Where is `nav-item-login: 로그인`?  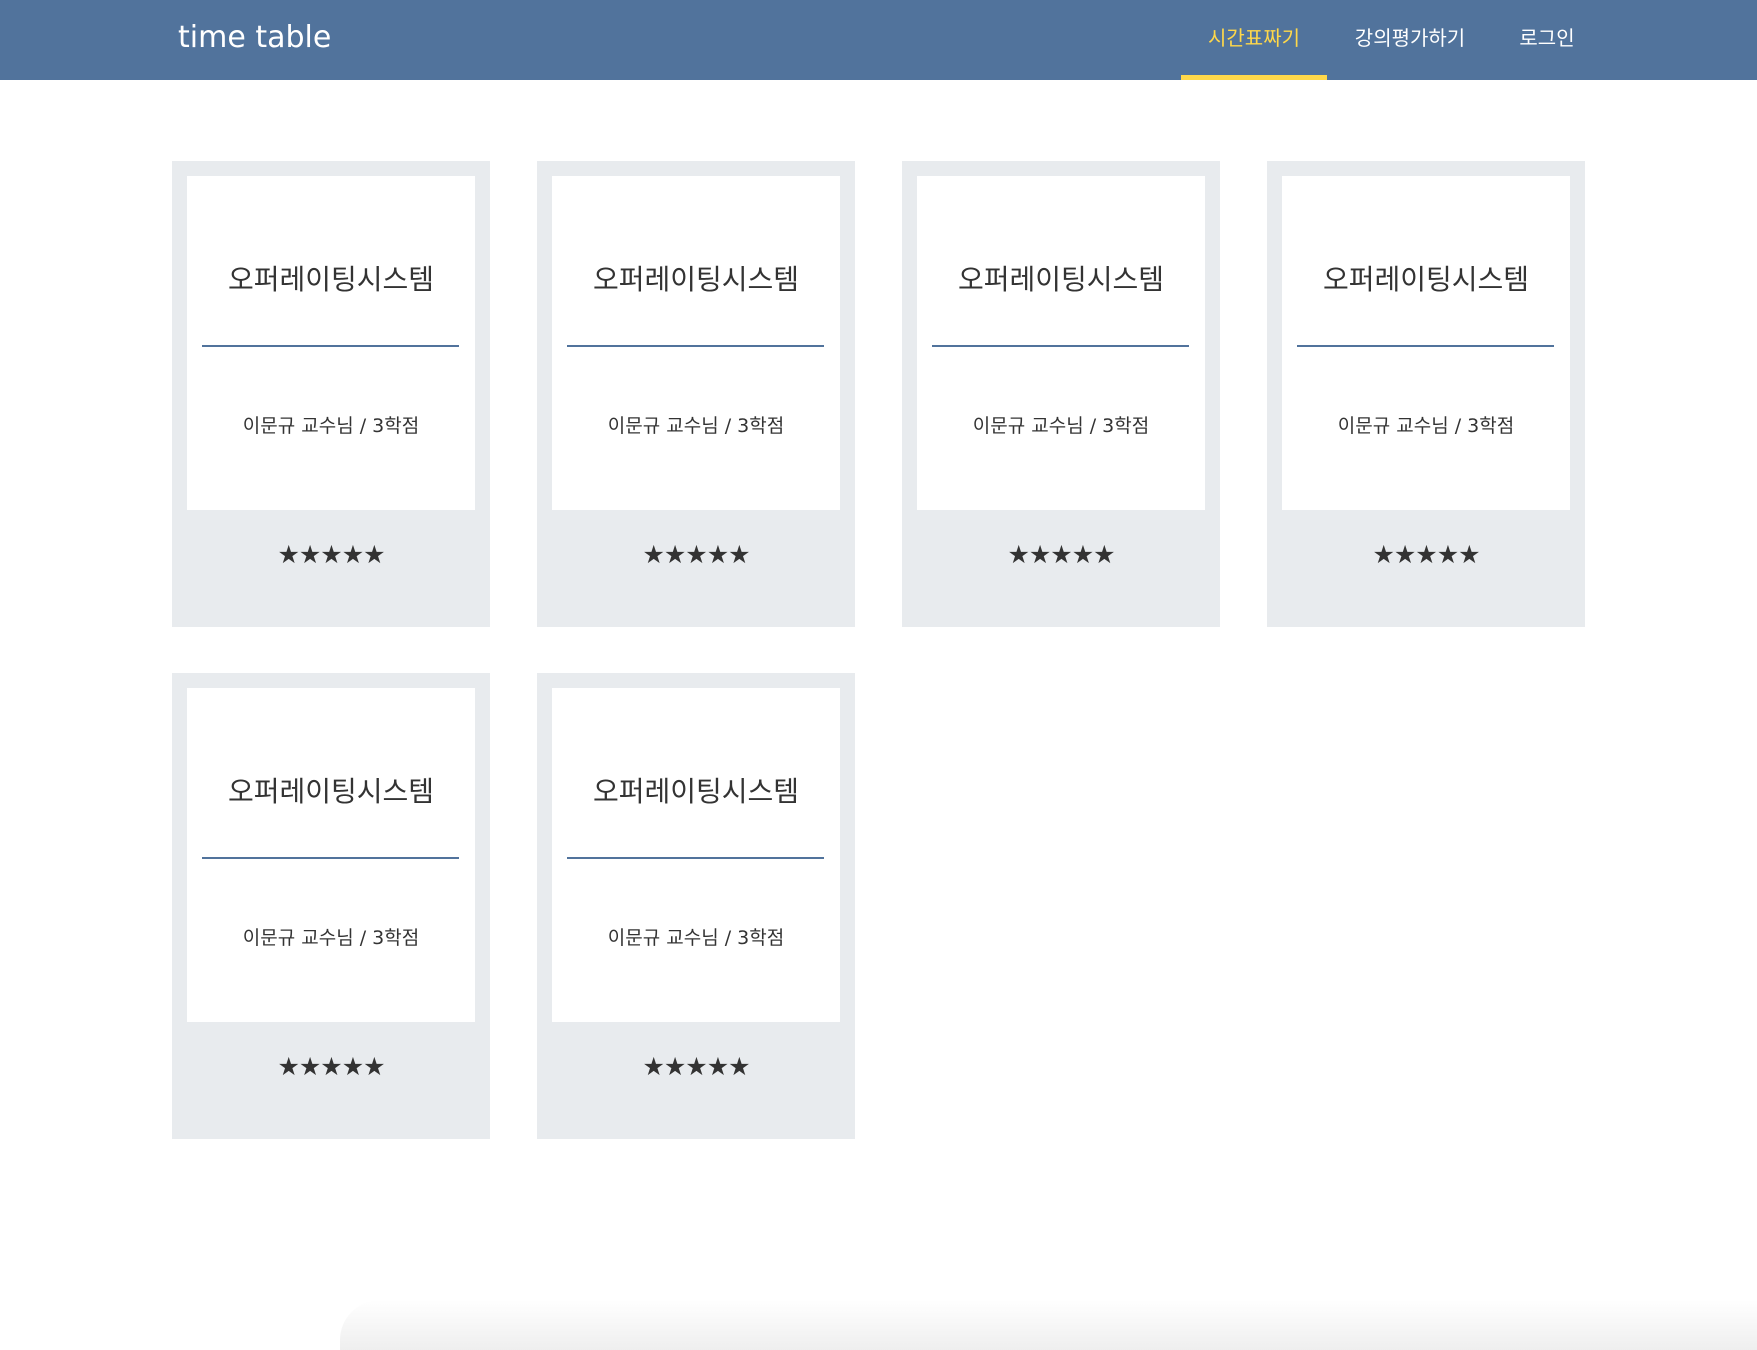 nav-item-login: 로그인 is located at coordinates (1547, 40).